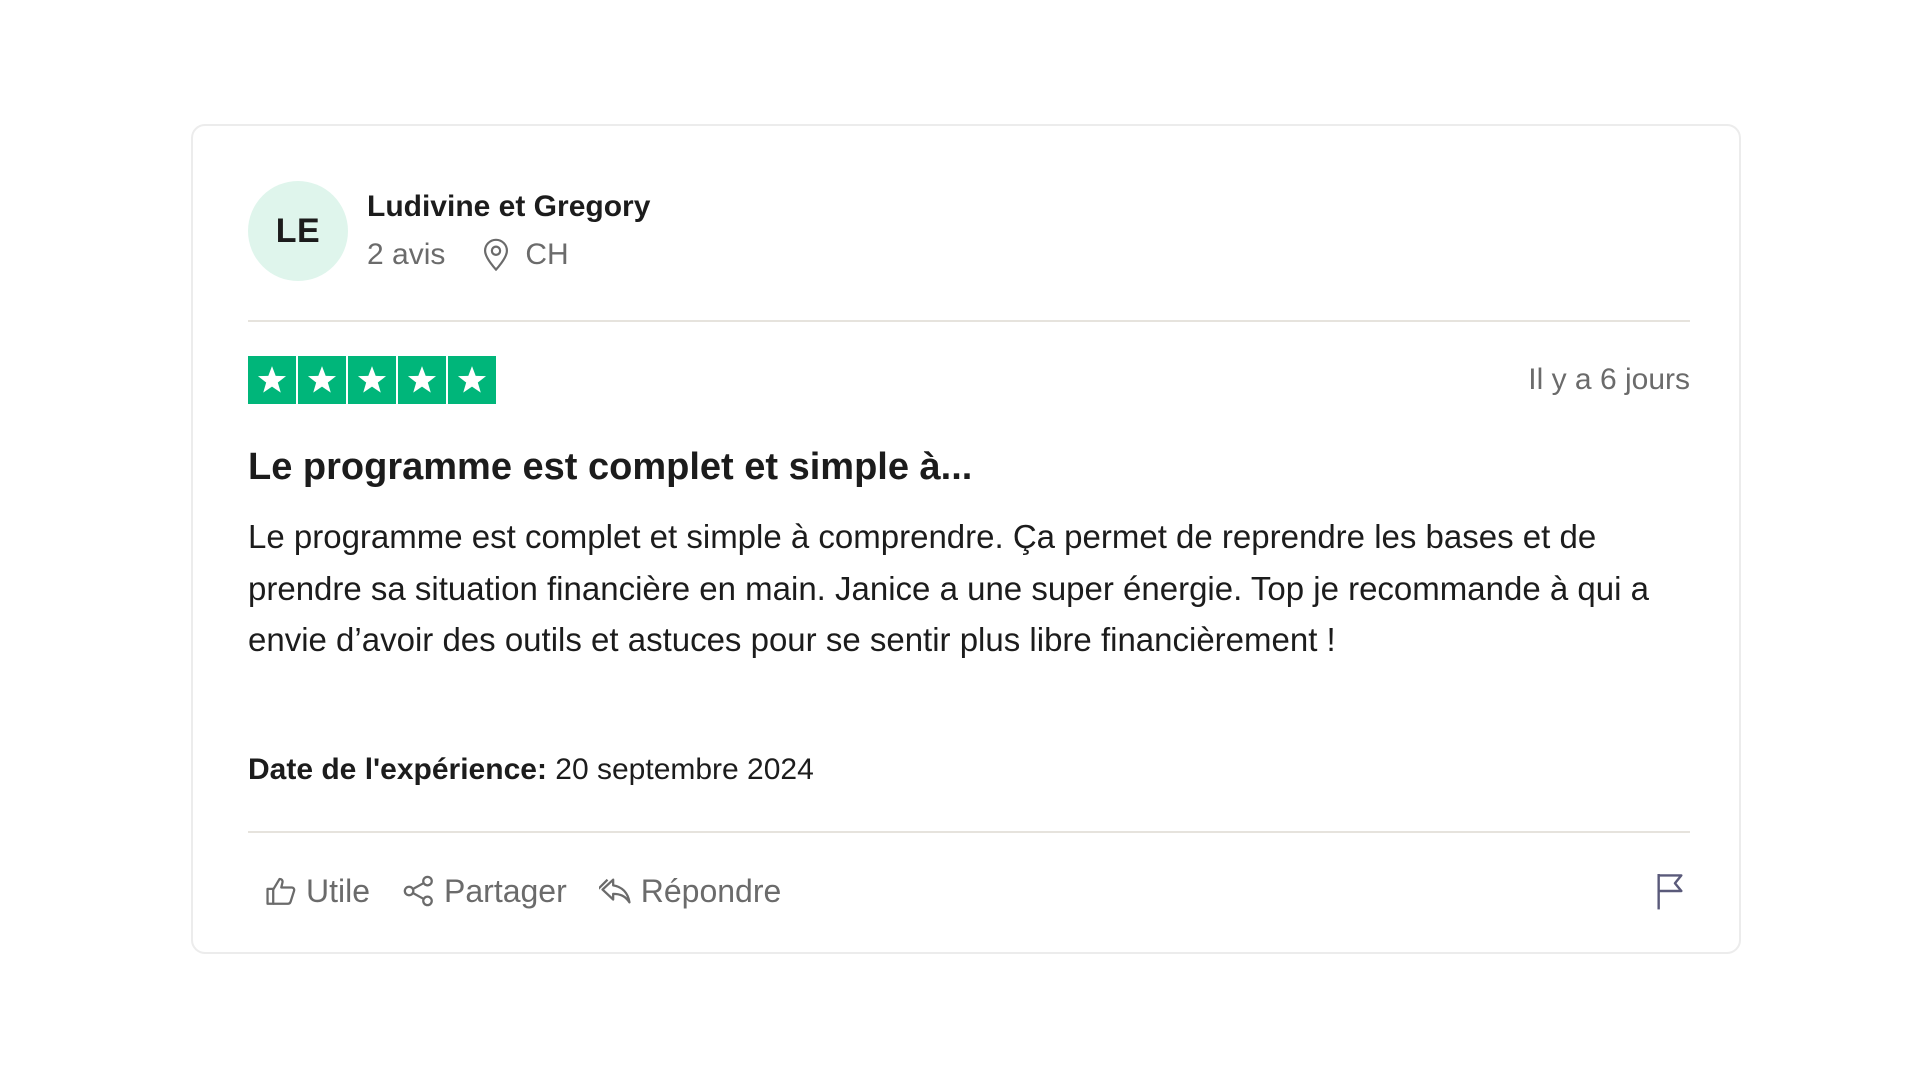 This screenshot has width=1920, height=1080. Describe the element at coordinates (281, 891) in the screenshot. I see `thumbs-up-icon` at that location.